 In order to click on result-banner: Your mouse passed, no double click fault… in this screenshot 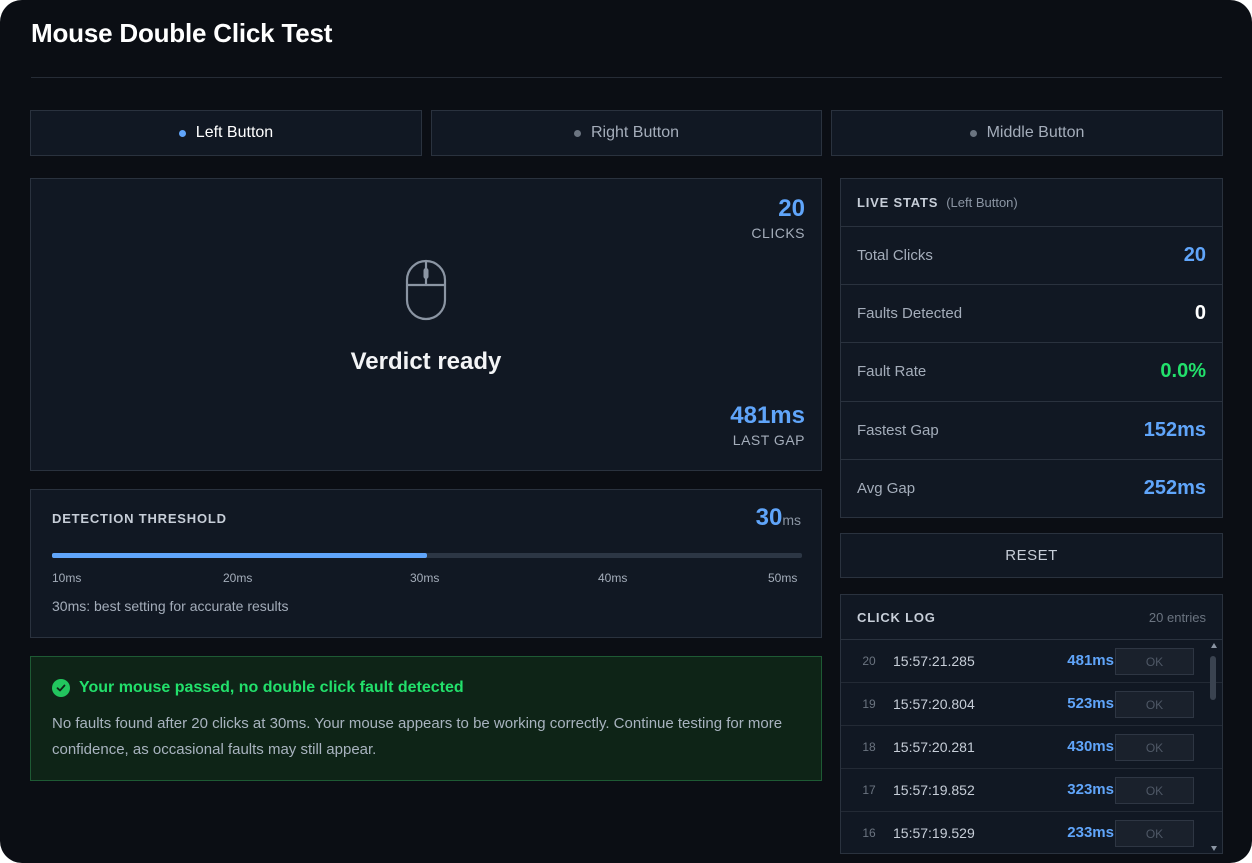, I will do `click(426, 718)`.